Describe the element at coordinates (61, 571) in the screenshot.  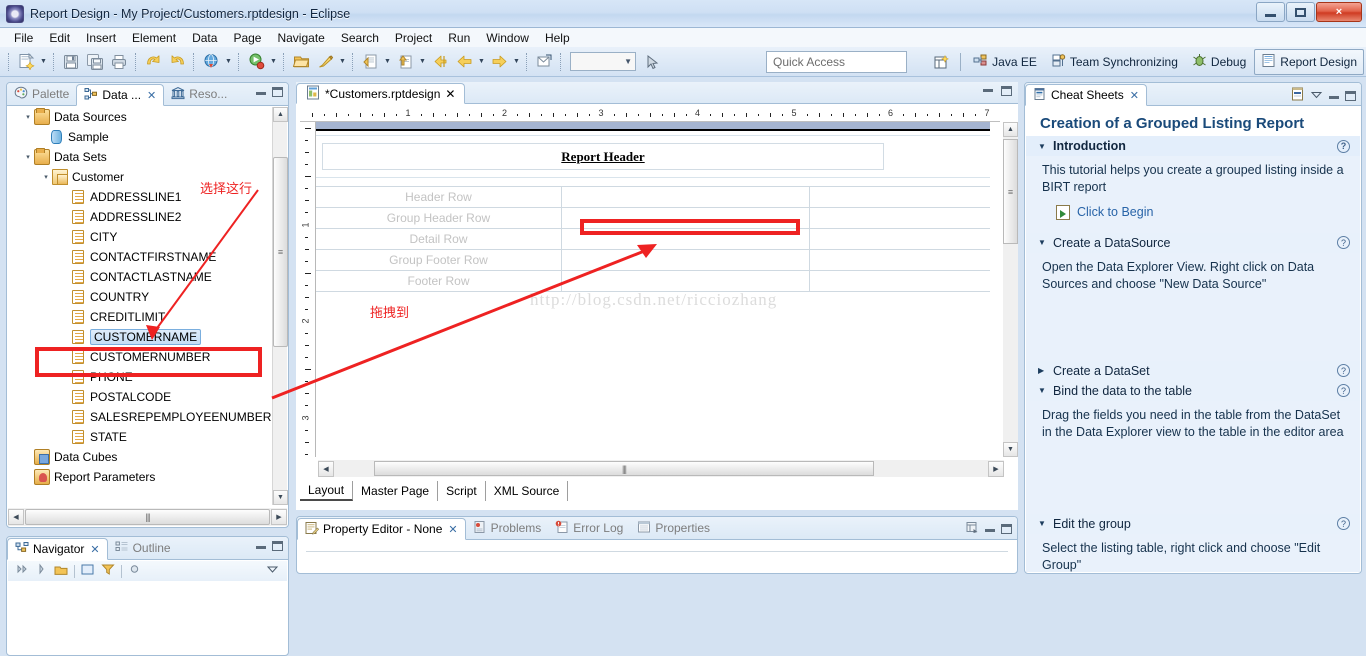
I see `link-editor-icon` at that location.